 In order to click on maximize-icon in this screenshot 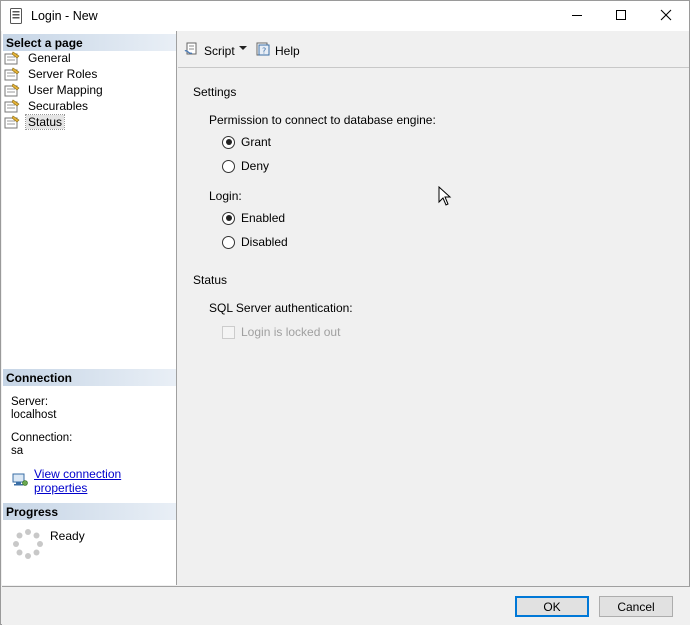, I will do `click(621, 16)`.